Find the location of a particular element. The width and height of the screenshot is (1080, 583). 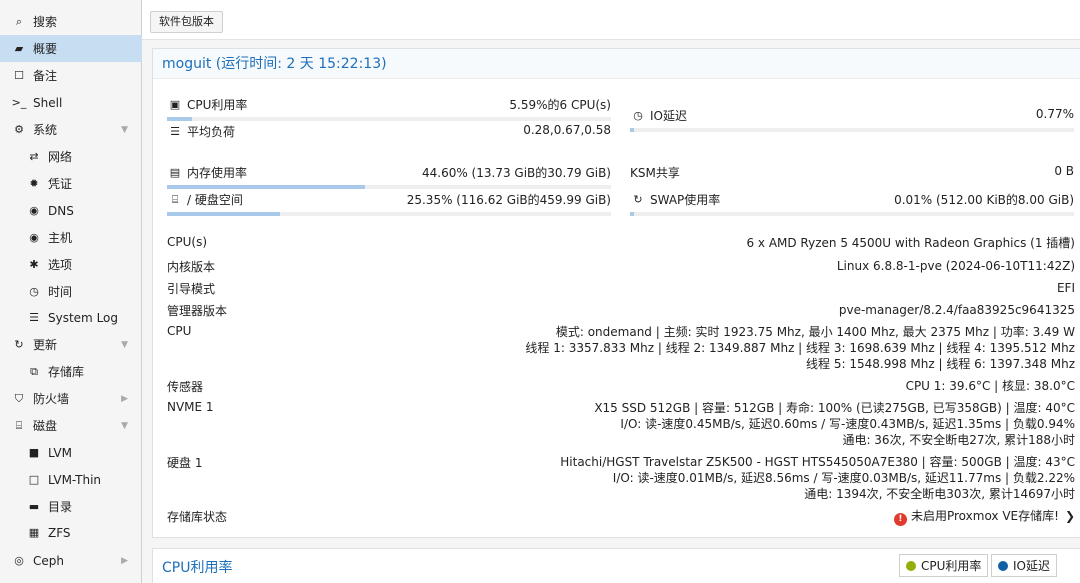

info-key: 引导模式 is located at coordinates (191, 289).